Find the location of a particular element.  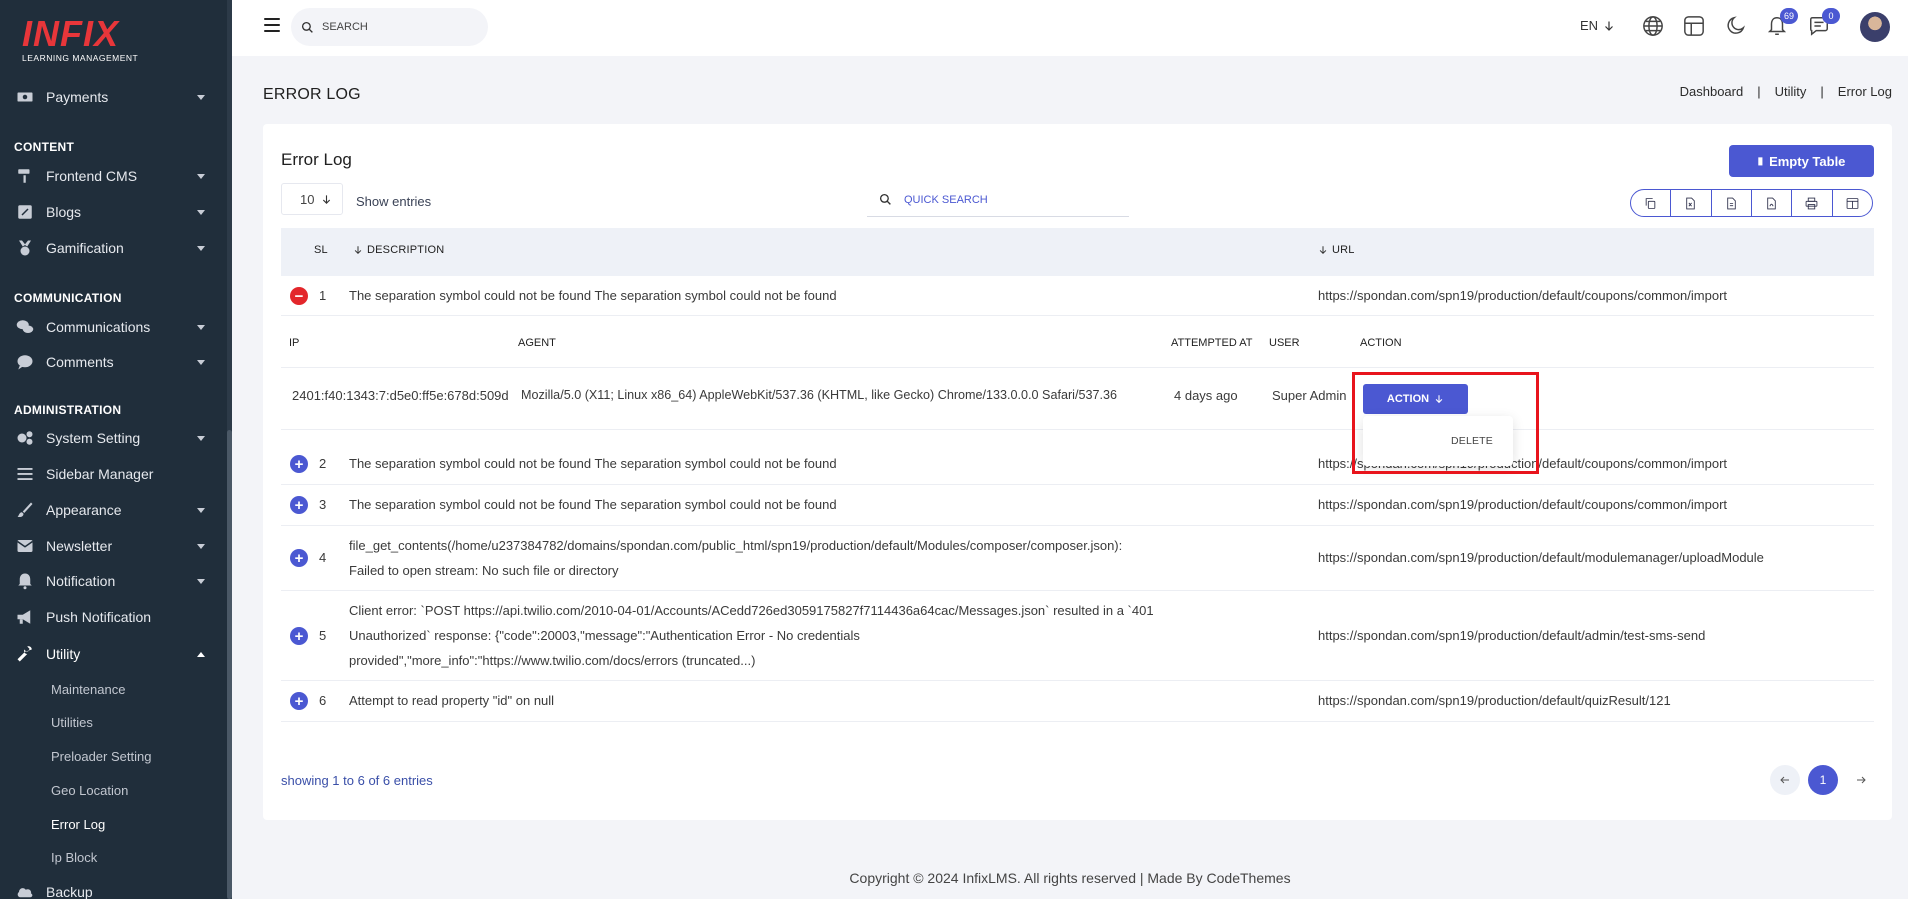

sidebar-item-label: Newsletter is located at coordinates (79, 546).